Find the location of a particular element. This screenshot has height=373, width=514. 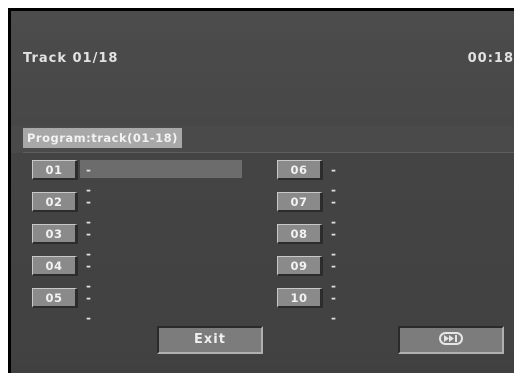

slot-number: 01 is located at coordinates (55, 170).